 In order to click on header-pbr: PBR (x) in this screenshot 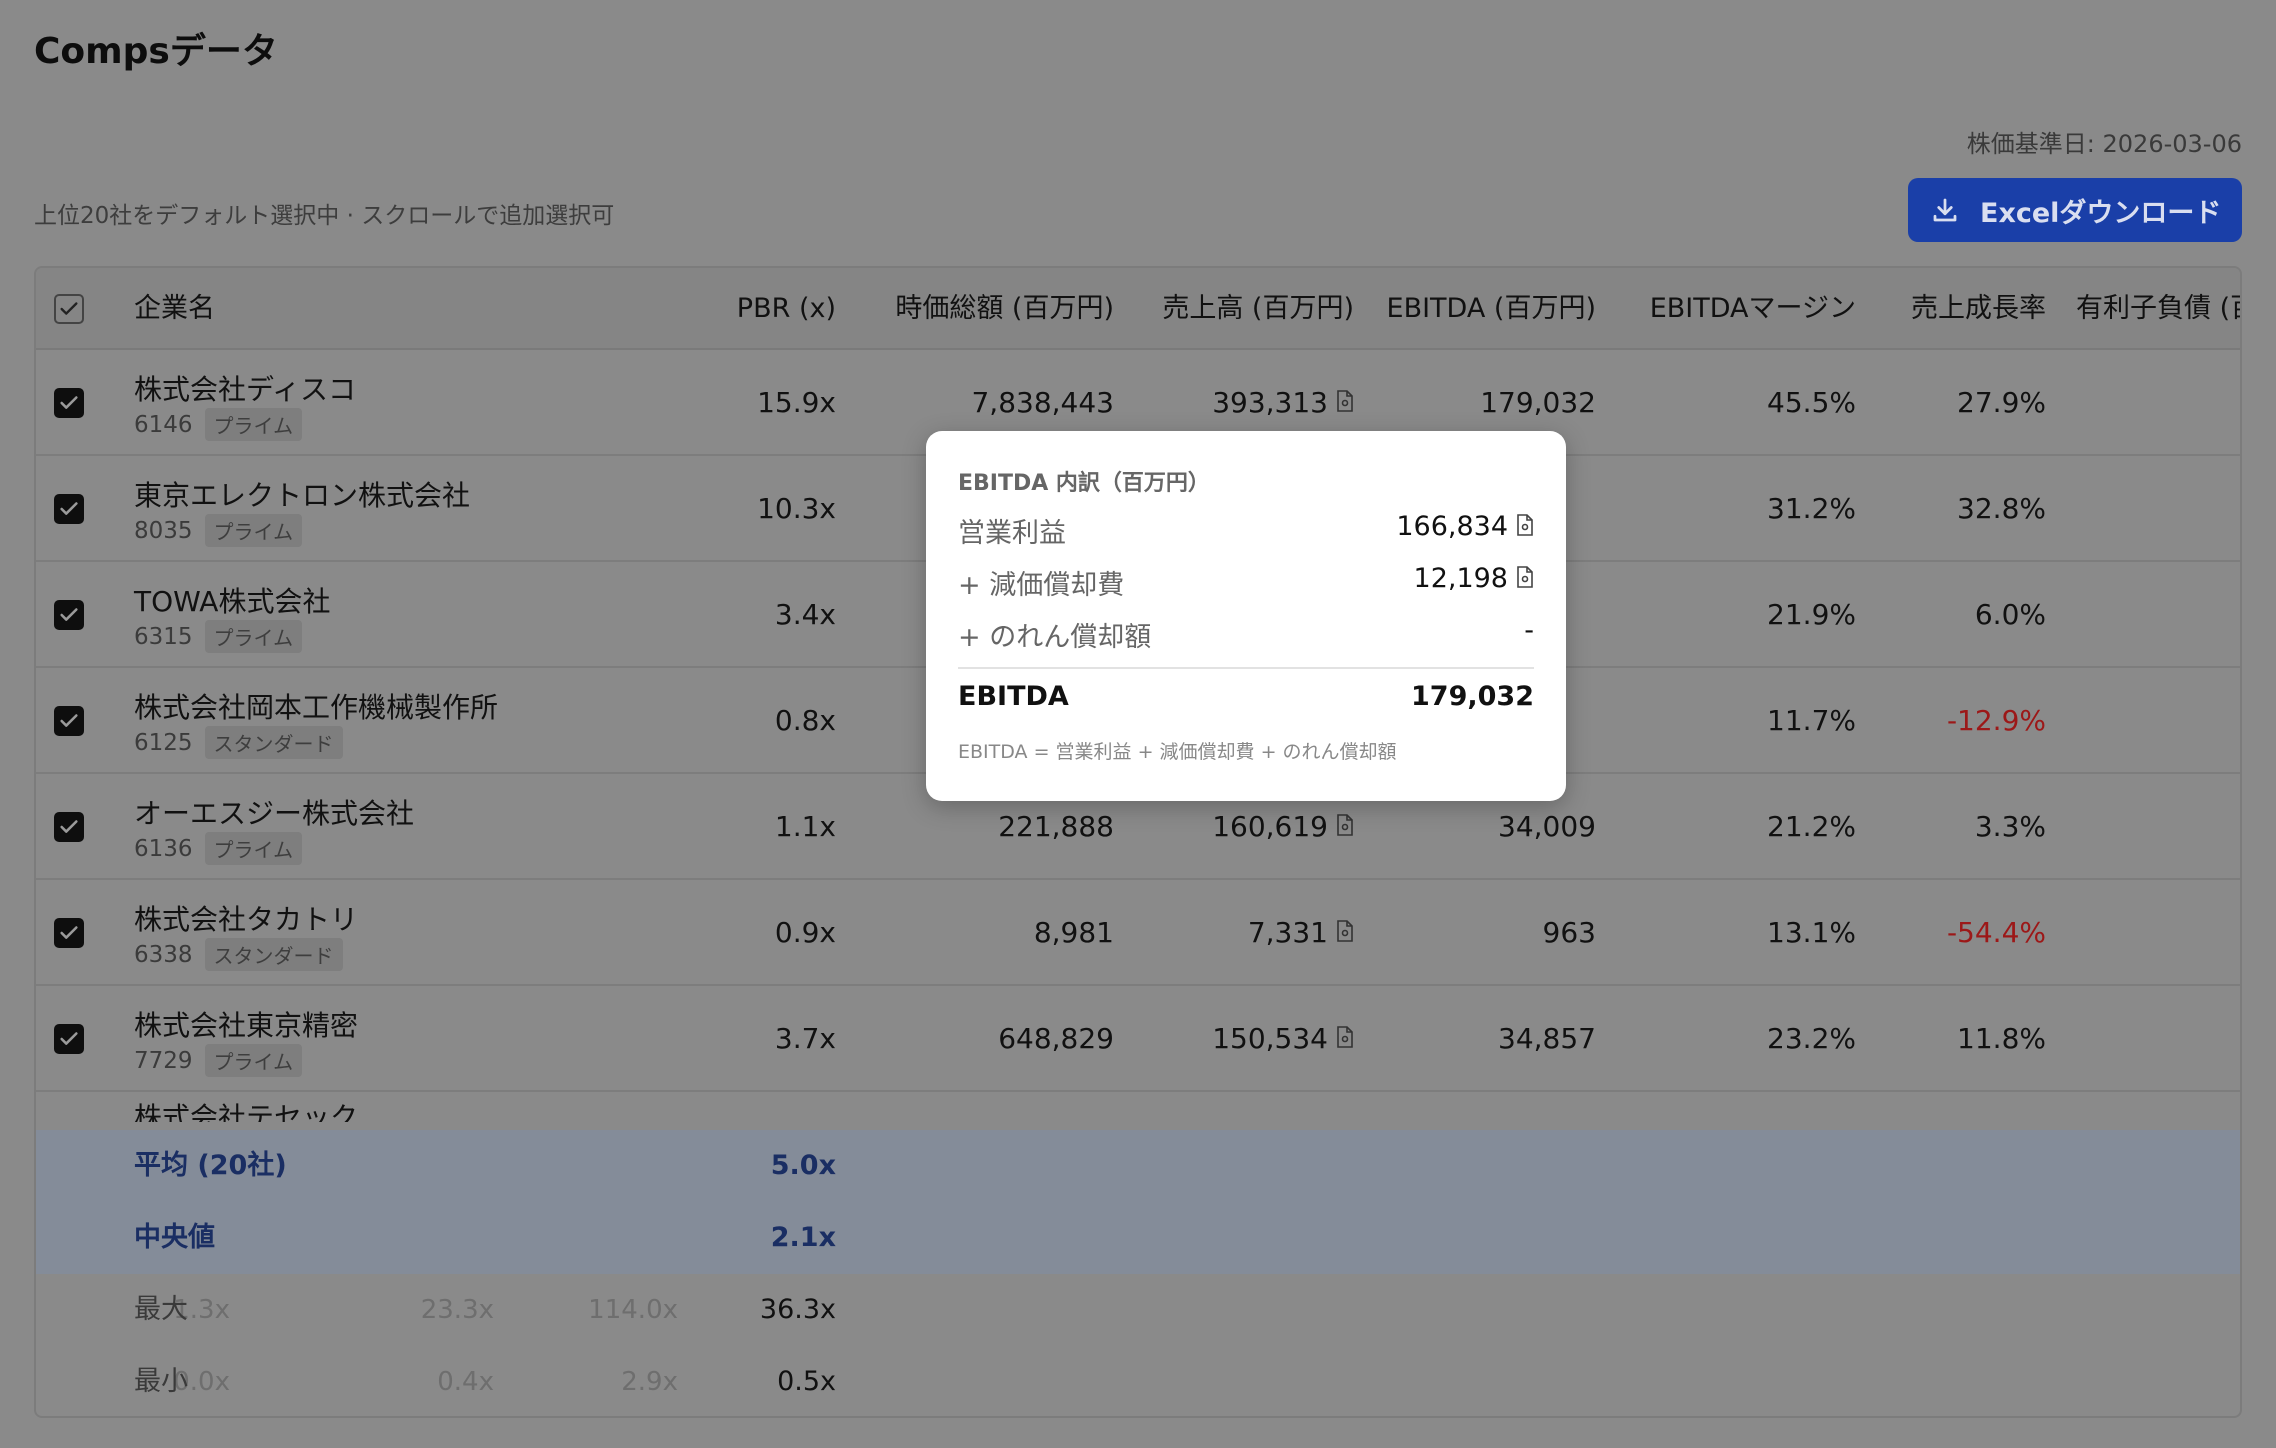, I will do `click(781, 309)`.